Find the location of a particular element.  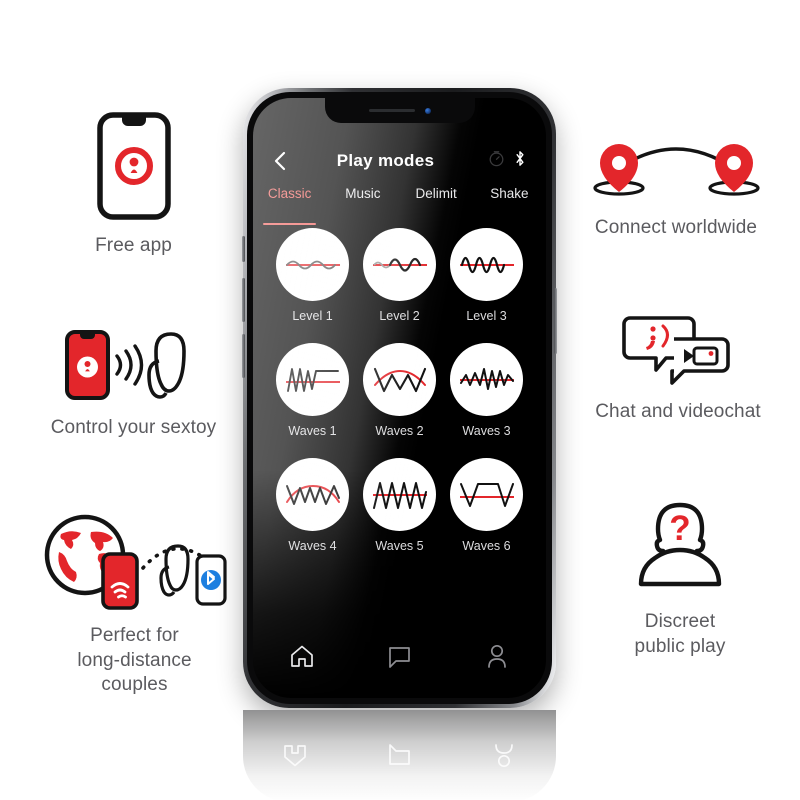

anonymous-person-question-icon: ? is located at coordinates (680, 548).